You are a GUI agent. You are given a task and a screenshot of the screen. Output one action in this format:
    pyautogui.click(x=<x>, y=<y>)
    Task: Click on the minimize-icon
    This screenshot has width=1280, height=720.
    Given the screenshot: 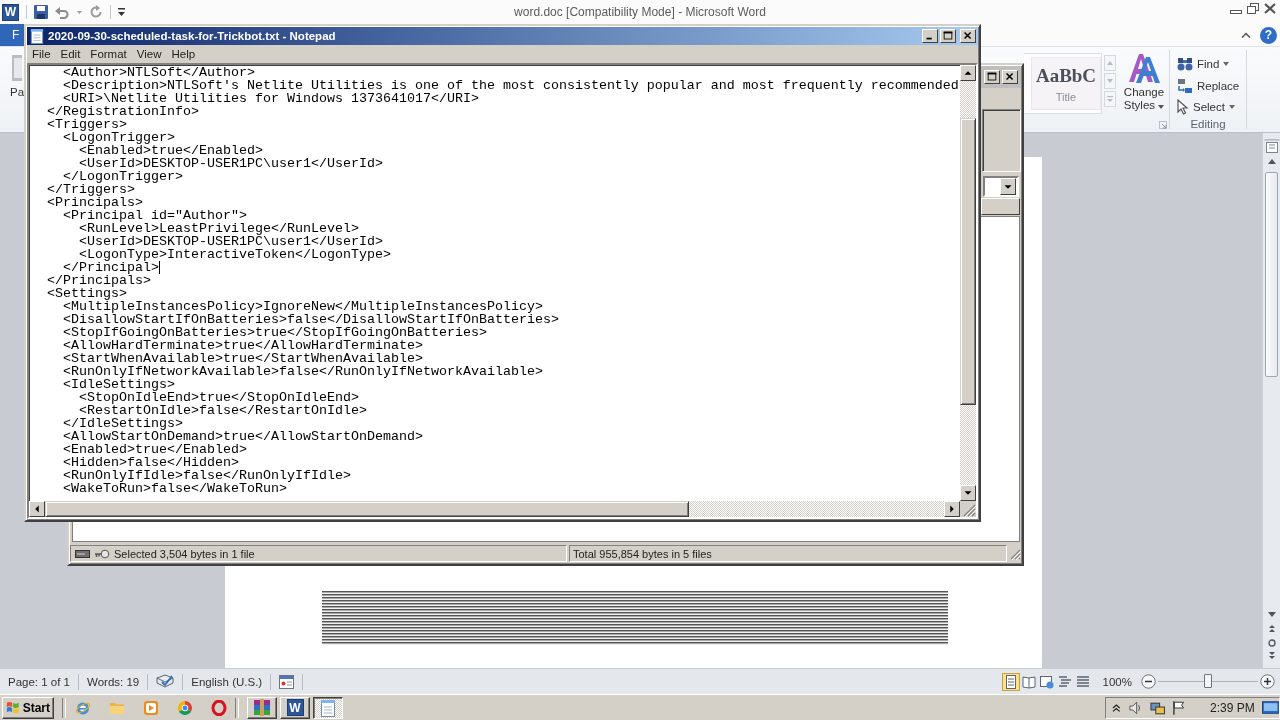 What is the action you would take?
    pyautogui.click(x=930, y=36)
    